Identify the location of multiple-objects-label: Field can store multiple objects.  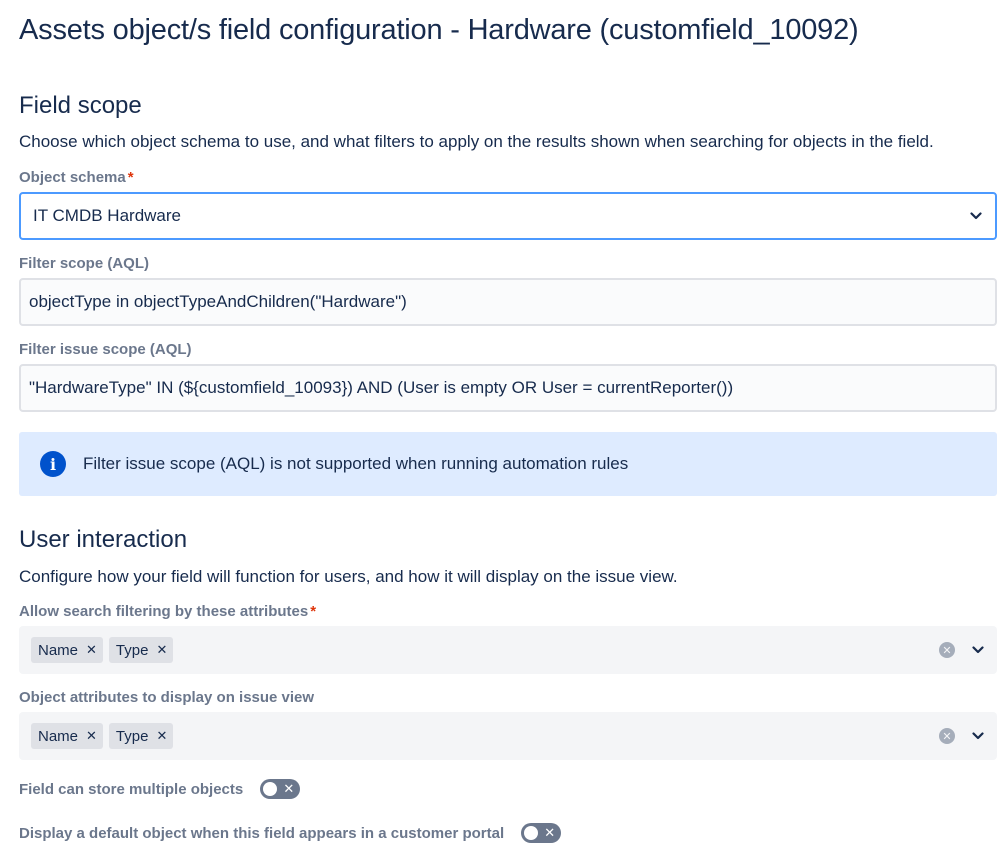
(131, 789).